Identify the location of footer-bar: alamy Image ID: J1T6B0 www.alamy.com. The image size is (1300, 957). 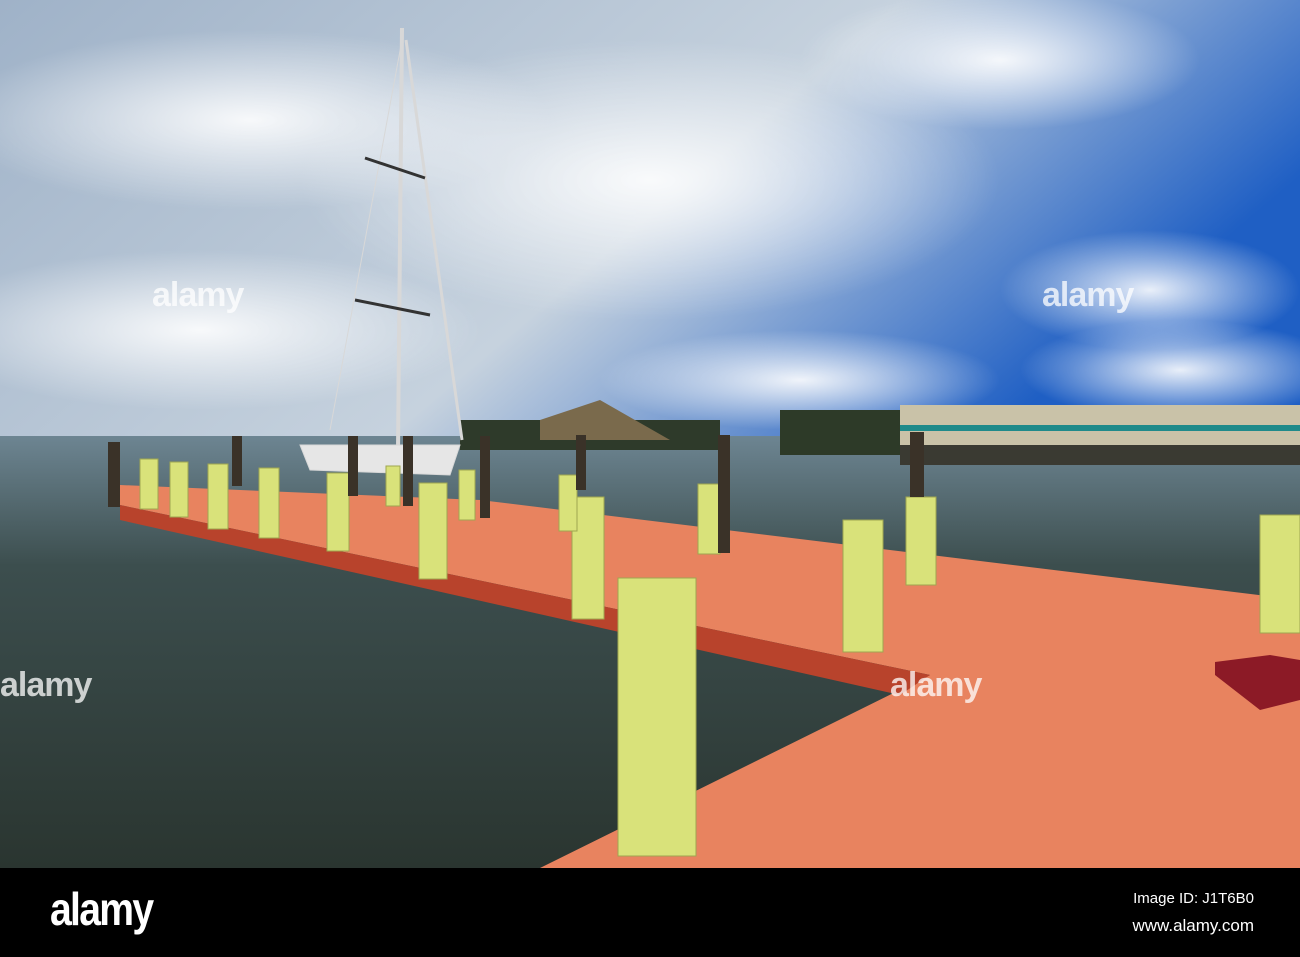
(650, 912).